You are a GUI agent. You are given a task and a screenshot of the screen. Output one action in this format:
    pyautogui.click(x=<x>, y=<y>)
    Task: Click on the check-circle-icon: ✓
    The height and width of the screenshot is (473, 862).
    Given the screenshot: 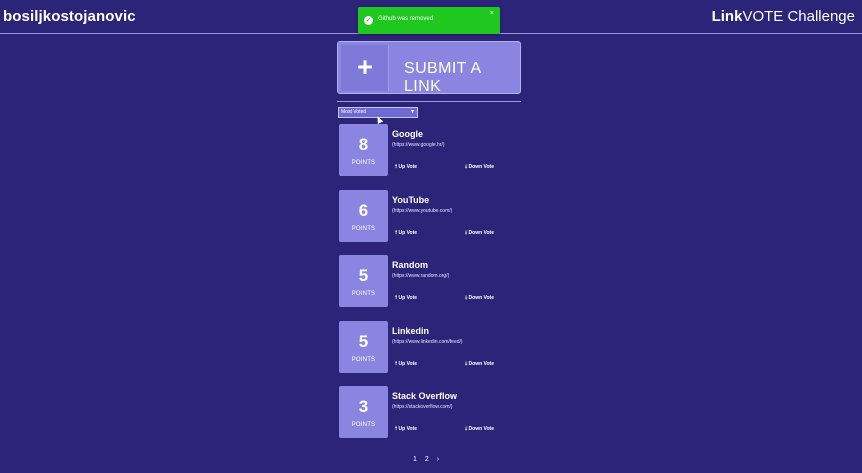 What is the action you would take?
    pyautogui.click(x=368, y=20)
    